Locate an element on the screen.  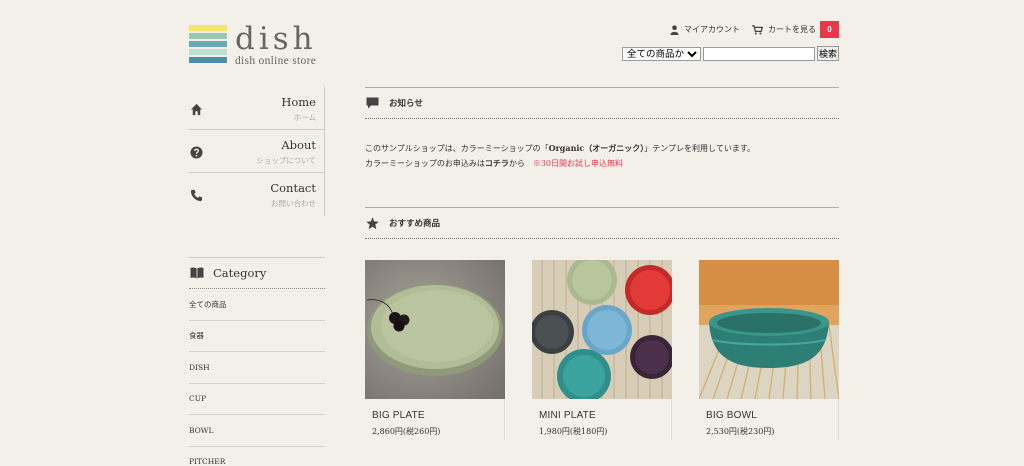
site-logo: dish dish online store is located at coordinates (253, 44).